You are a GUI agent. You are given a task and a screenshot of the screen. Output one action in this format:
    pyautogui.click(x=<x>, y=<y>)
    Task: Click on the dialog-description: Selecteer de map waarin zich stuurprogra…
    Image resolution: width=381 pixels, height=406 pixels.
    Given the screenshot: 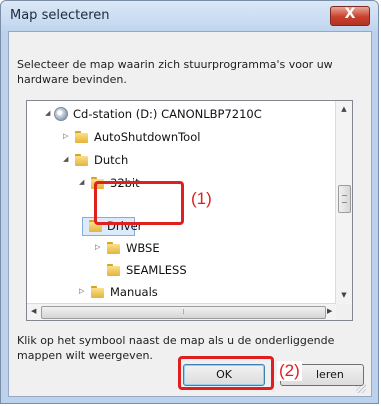 What is the action you would take?
    pyautogui.click(x=175, y=72)
    